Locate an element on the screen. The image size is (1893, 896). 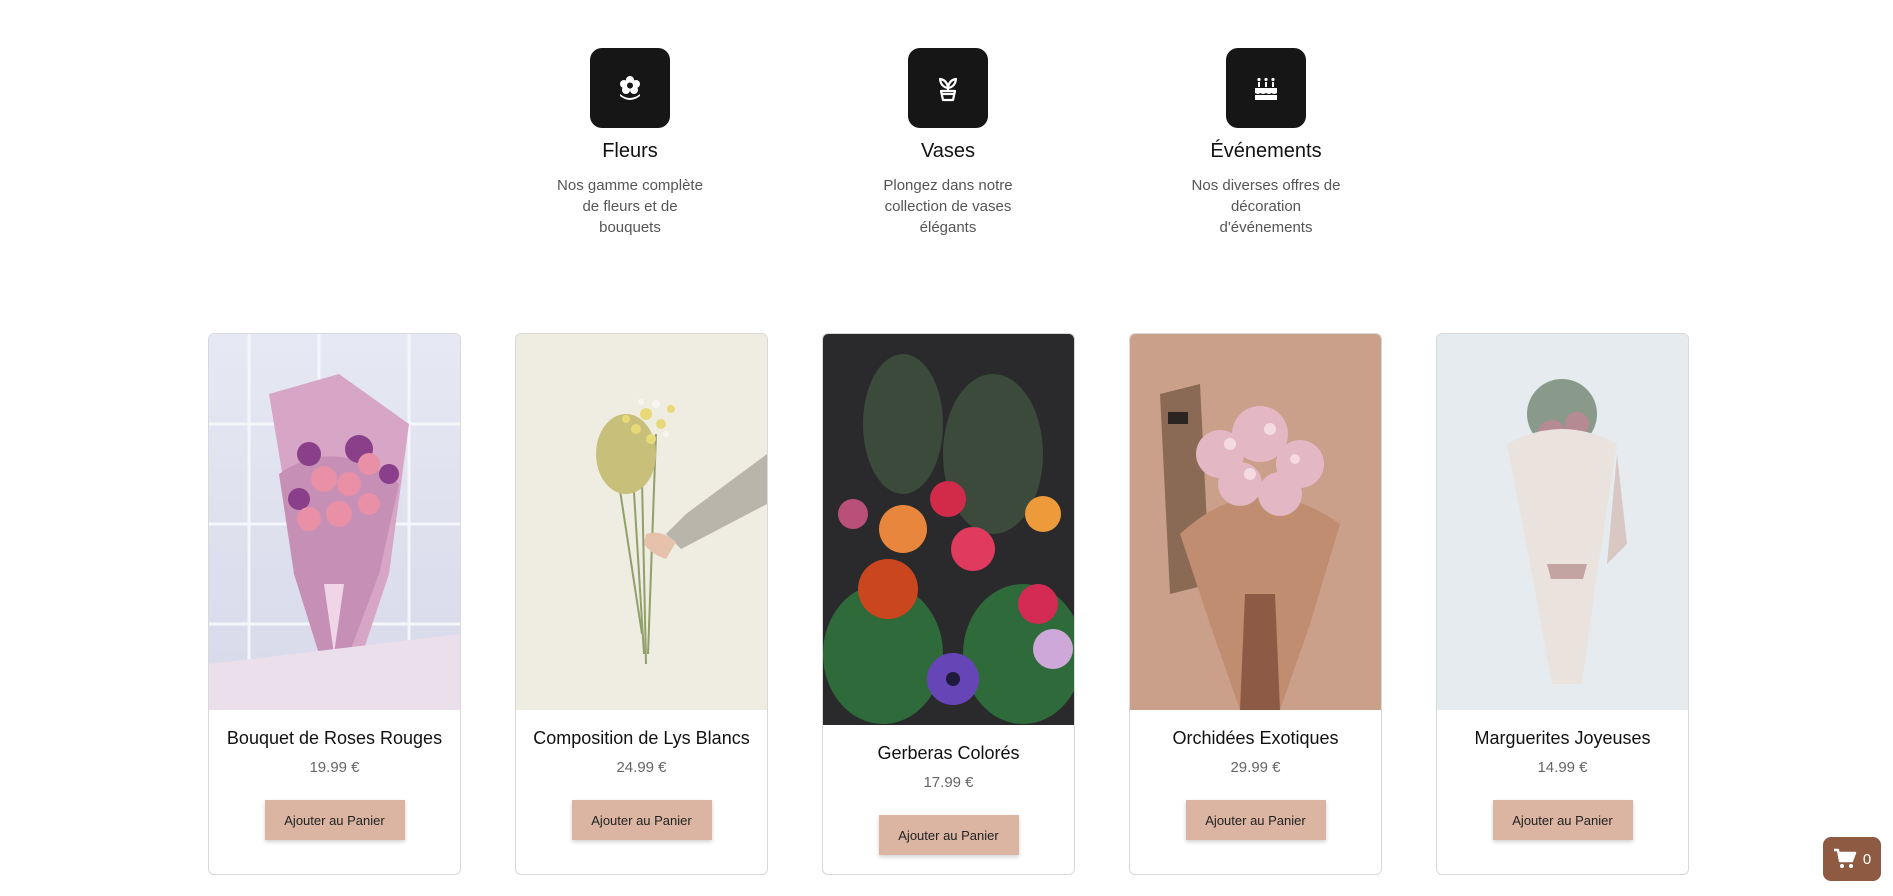
cart-button: 0 is located at coordinates (1852, 859).